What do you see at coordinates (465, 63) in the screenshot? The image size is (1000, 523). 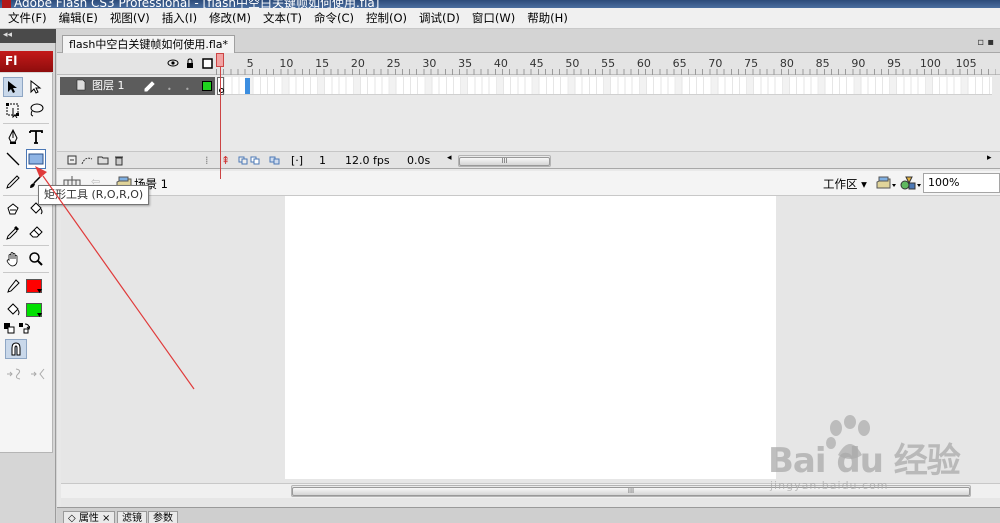 I see `ruler-label-35: 35` at bounding box center [465, 63].